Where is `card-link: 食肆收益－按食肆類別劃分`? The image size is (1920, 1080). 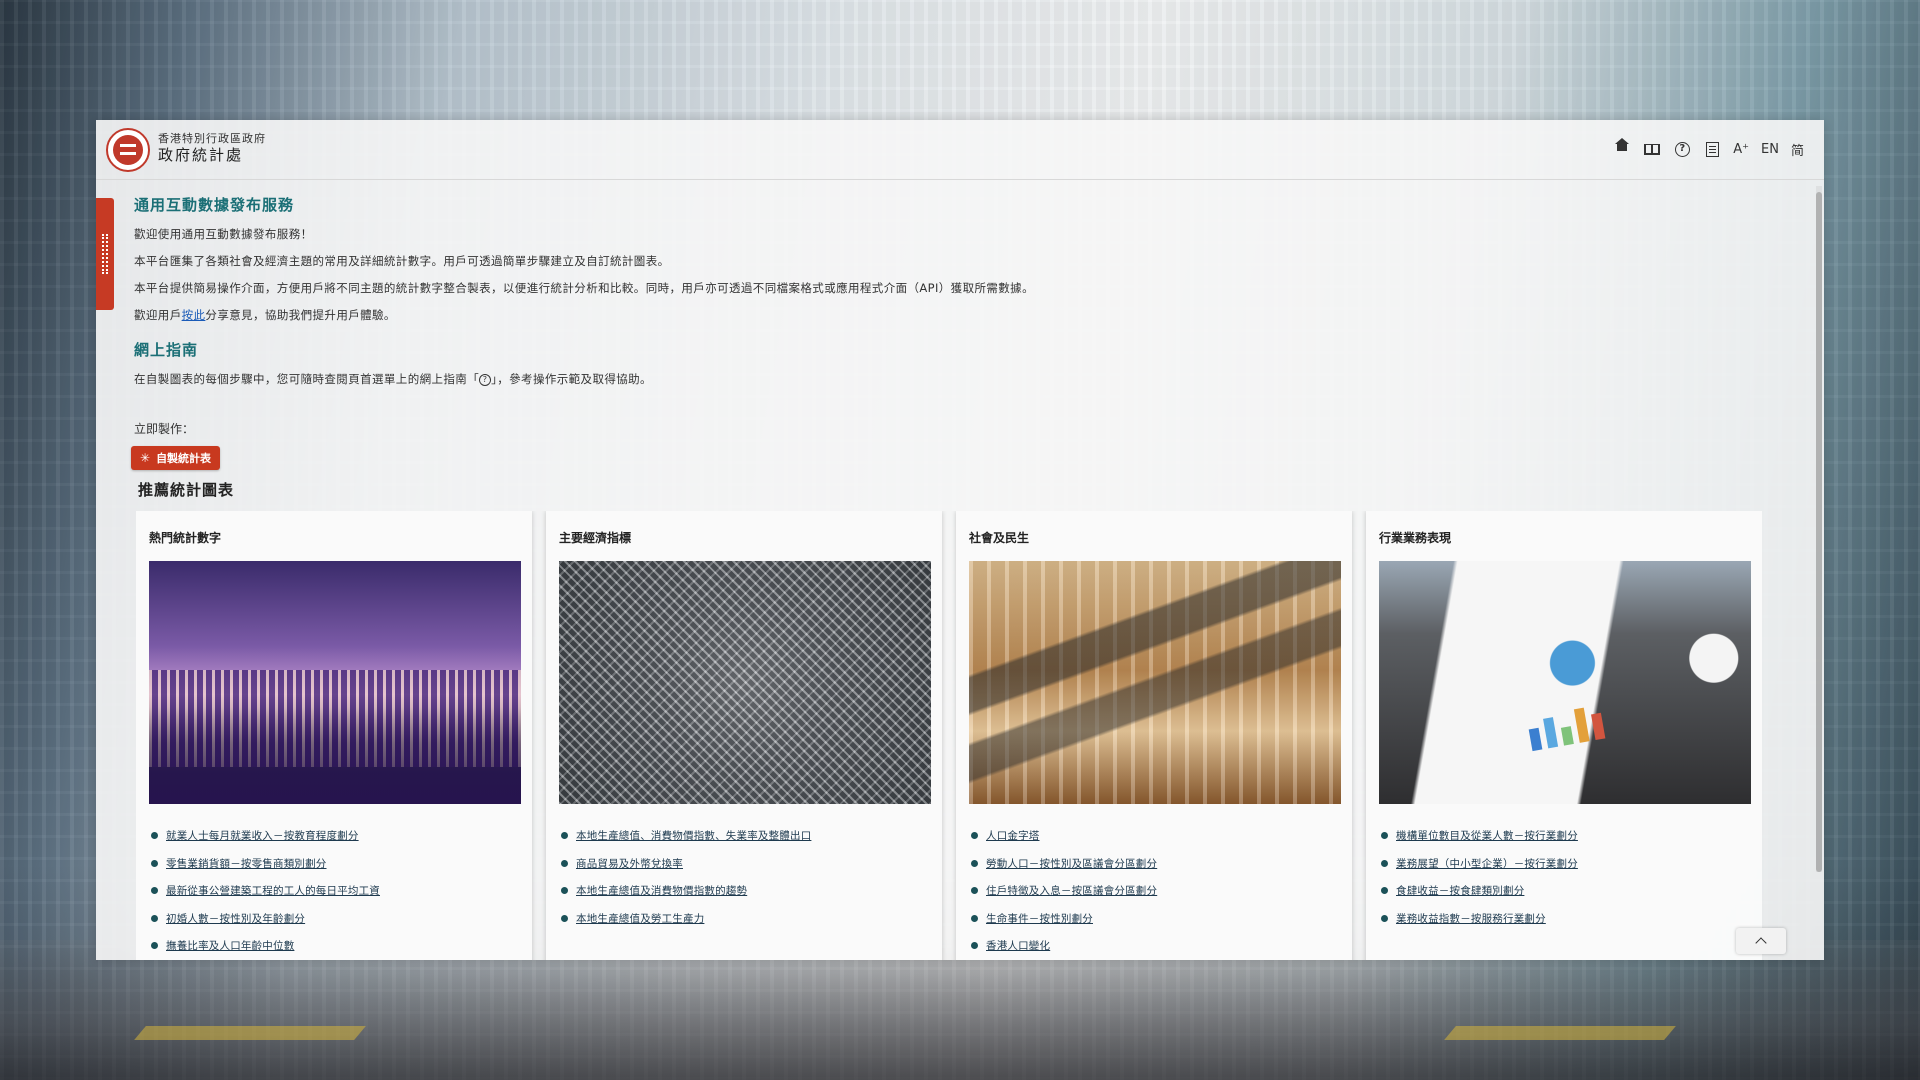
card-link: 食肆收益－按食肆類別劃分 is located at coordinates (1460, 890).